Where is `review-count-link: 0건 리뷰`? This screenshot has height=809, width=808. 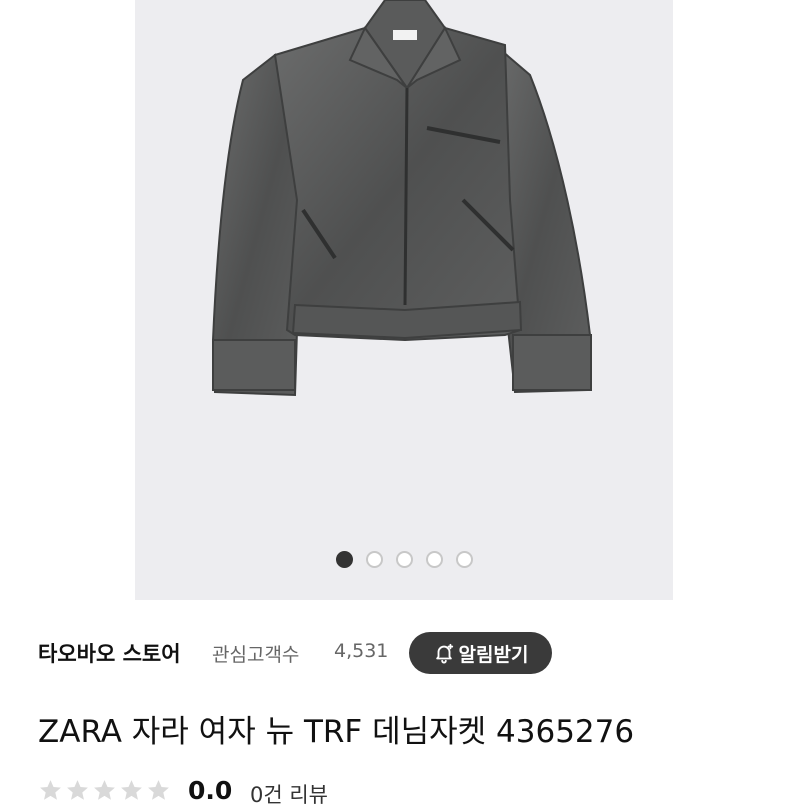 review-count-link: 0건 리뷰 is located at coordinates (289, 794).